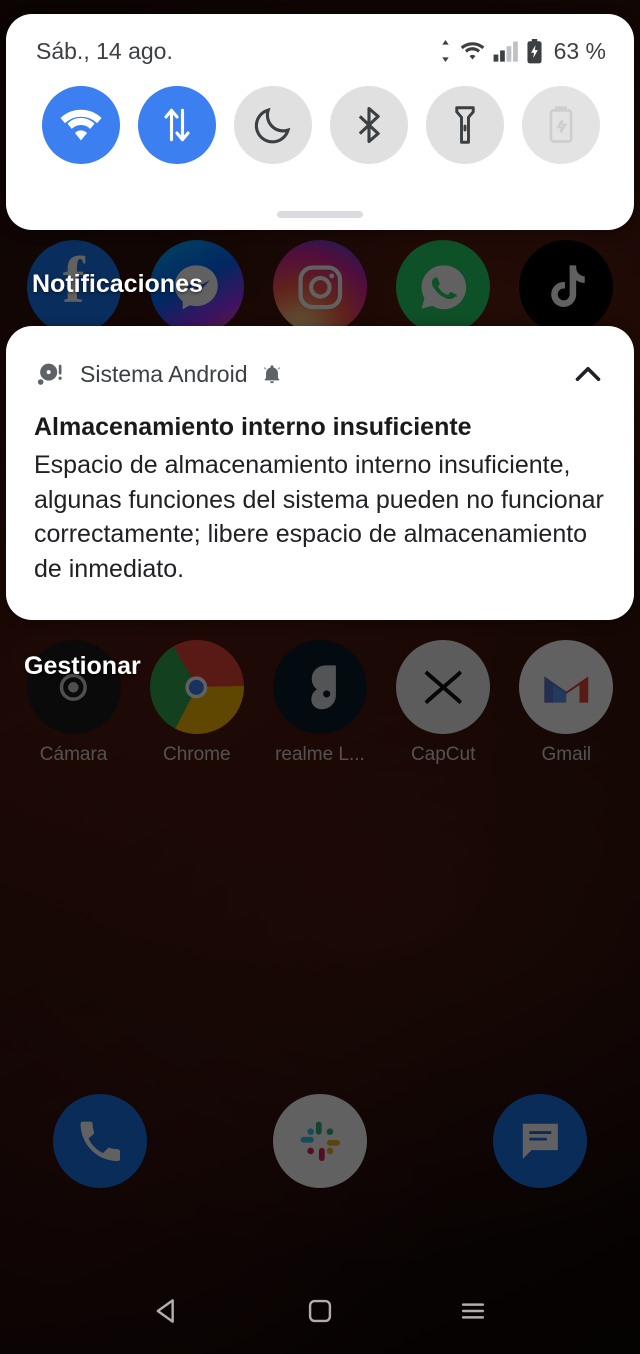  I want to click on drag-handle, so click(320, 214).